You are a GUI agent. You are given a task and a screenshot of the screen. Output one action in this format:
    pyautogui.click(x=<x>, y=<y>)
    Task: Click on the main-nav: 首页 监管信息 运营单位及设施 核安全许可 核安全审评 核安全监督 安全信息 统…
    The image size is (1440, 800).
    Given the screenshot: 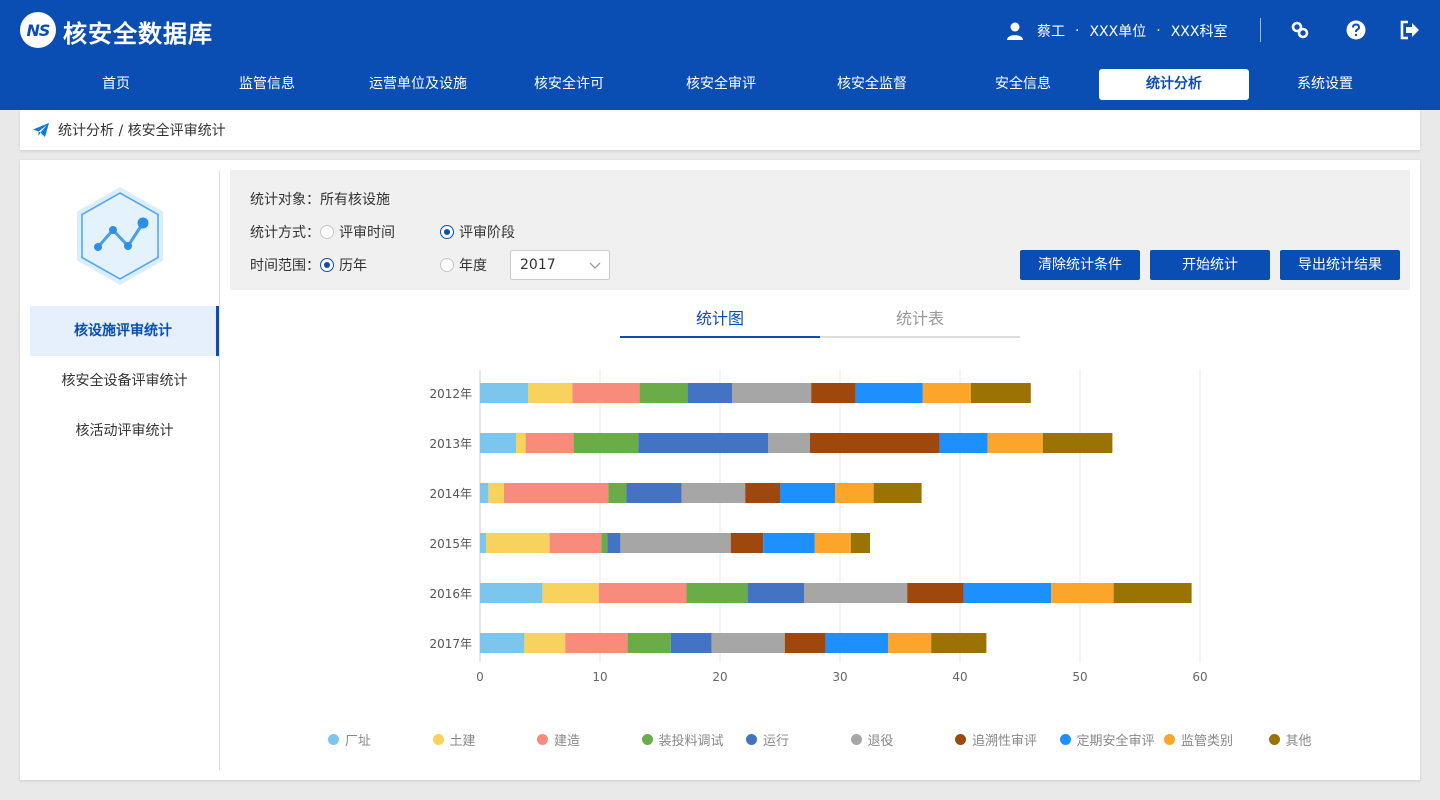 What is the action you would take?
    pyautogui.click(x=720, y=85)
    